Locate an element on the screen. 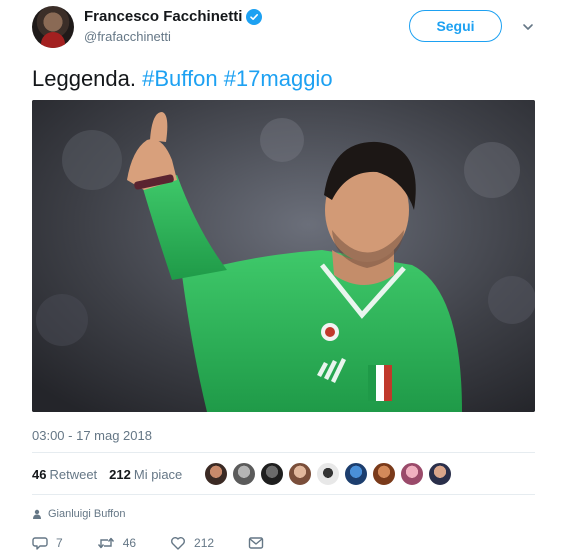 The height and width of the screenshot is (551, 564). author-name-link: Francesco Facchinetti is located at coordinates (173, 17).